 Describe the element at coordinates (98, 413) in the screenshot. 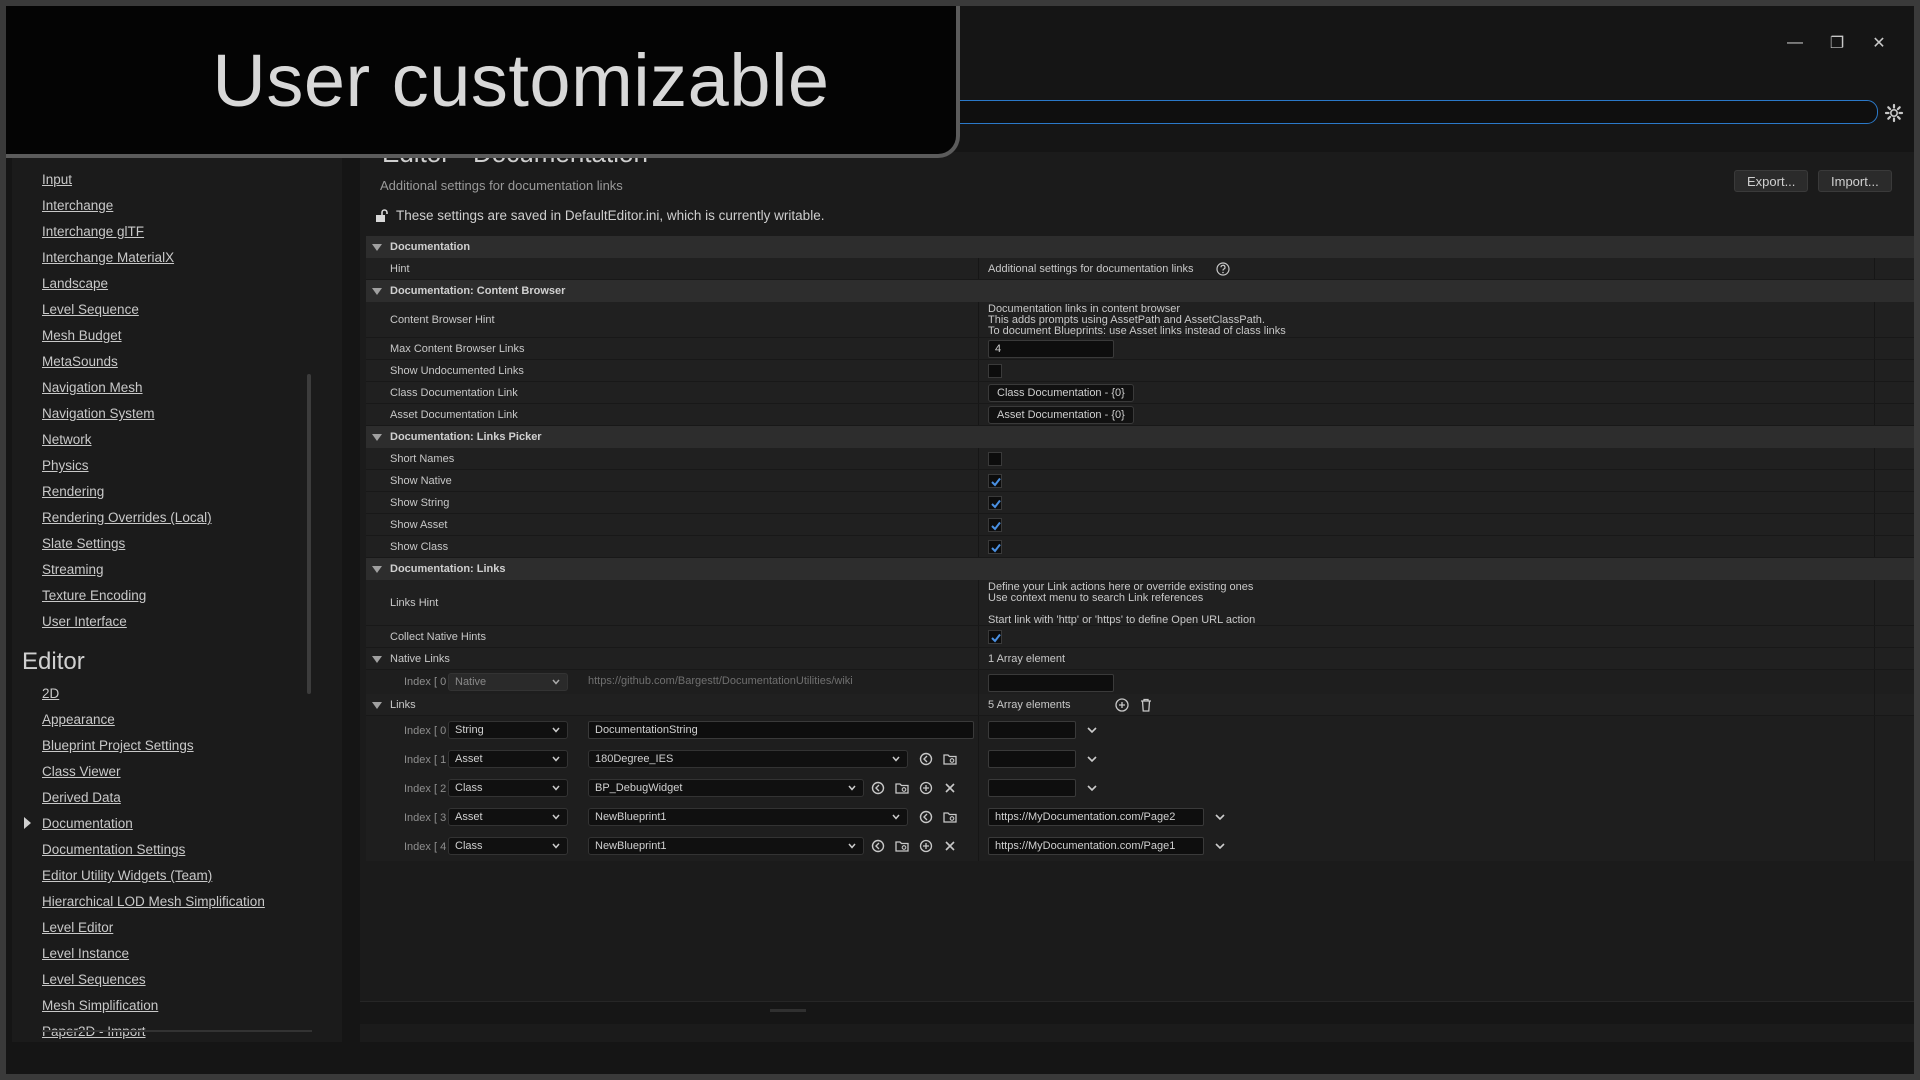

I see `sidebar-item: Navigation System` at that location.